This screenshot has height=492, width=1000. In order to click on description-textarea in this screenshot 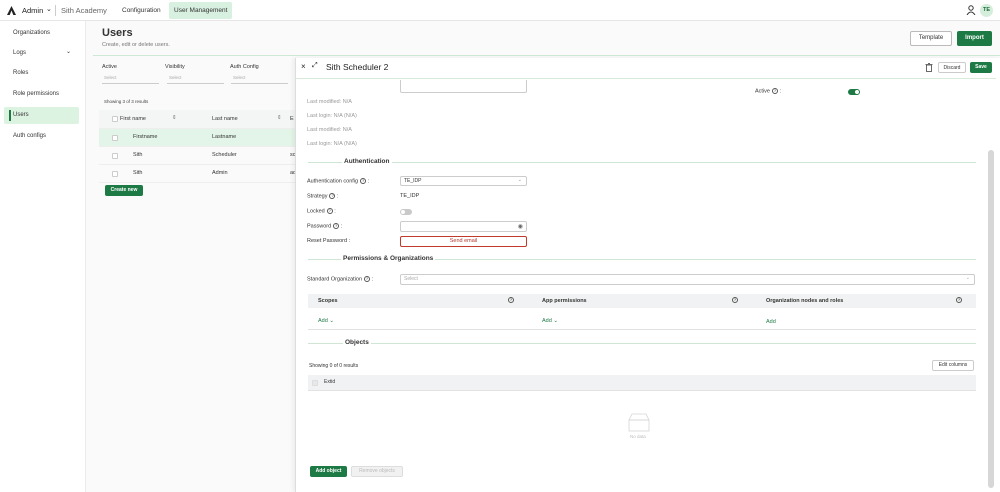, I will do `click(463, 86)`.